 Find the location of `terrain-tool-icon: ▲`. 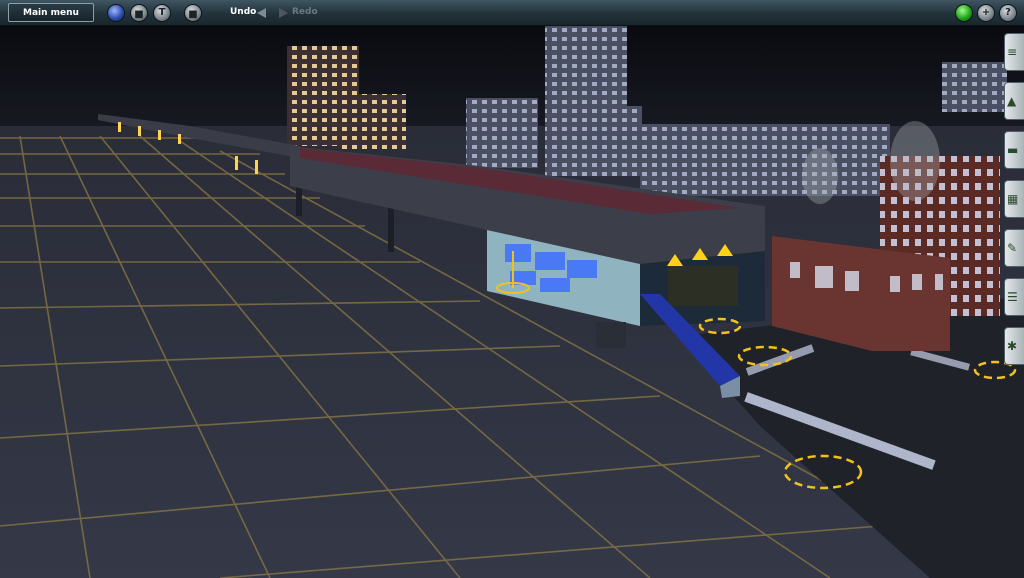

terrain-tool-icon: ▲ is located at coordinates (1014, 101).